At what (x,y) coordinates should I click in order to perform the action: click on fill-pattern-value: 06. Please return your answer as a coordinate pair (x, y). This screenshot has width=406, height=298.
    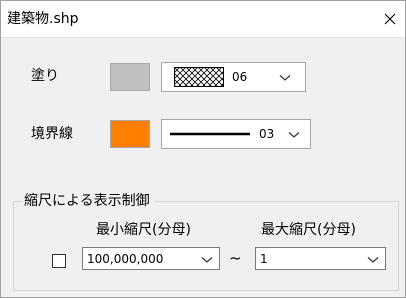
    Looking at the image, I should click on (240, 77).